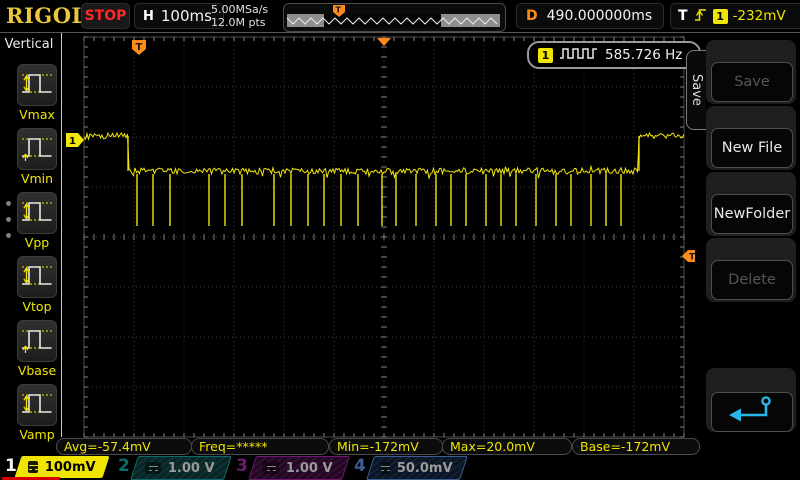  I want to click on menu-item-vpp: Vpp, so click(37, 221).